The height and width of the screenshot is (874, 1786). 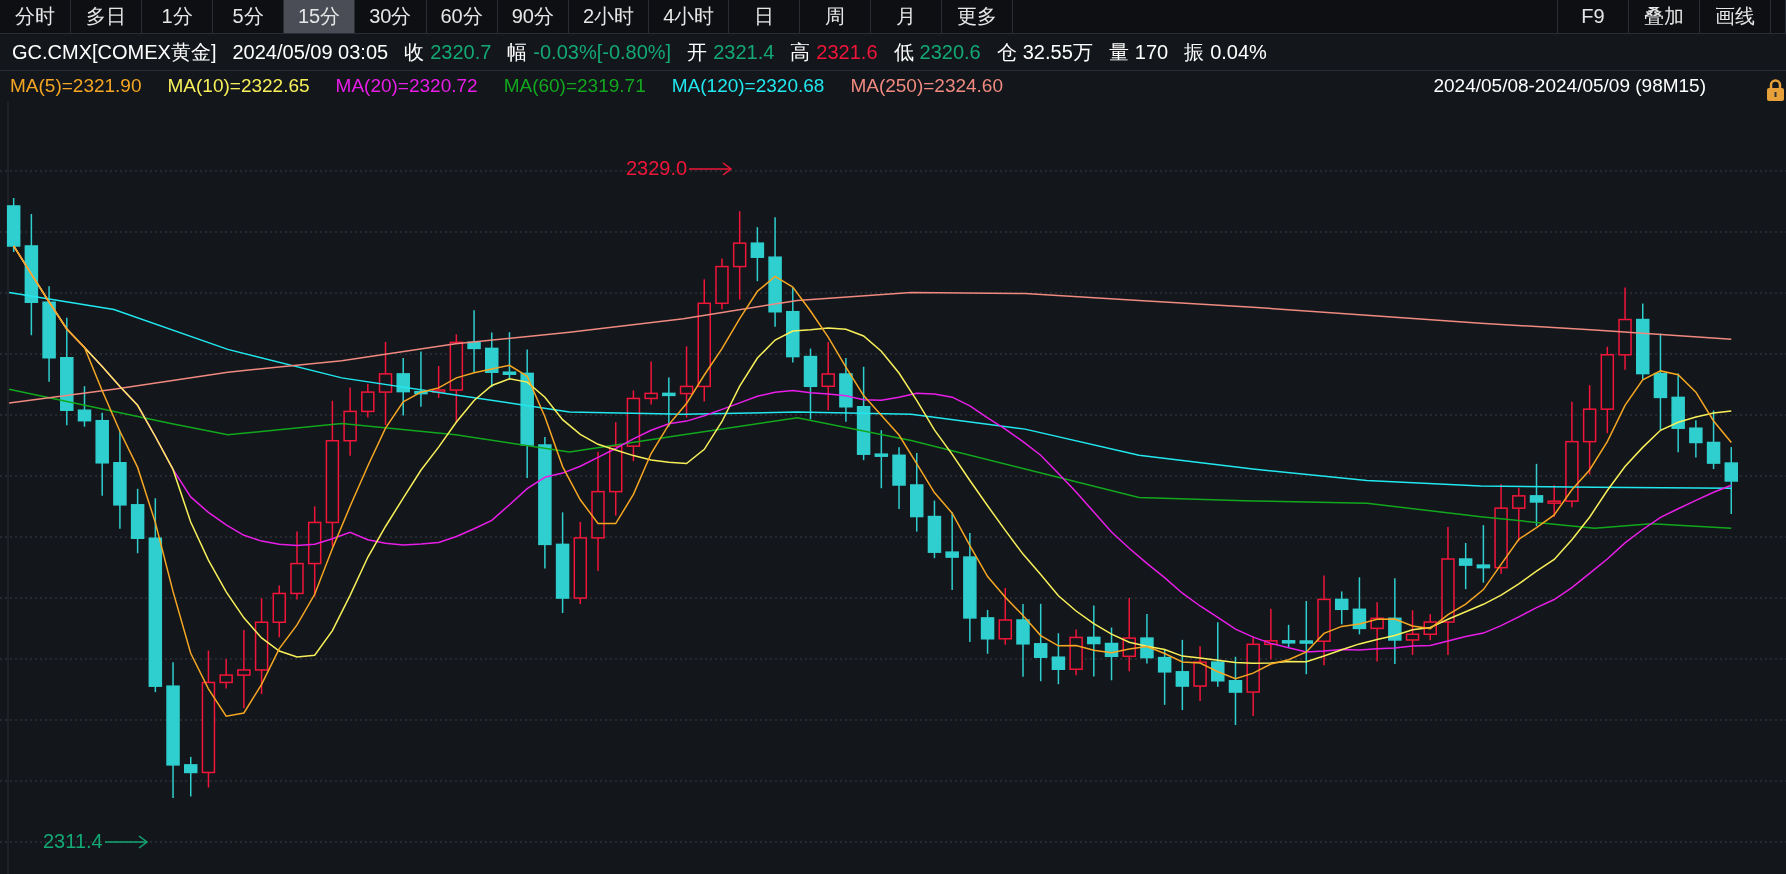 I want to click on moving-average-value: MA(120)=2320.68, so click(x=748, y=86).